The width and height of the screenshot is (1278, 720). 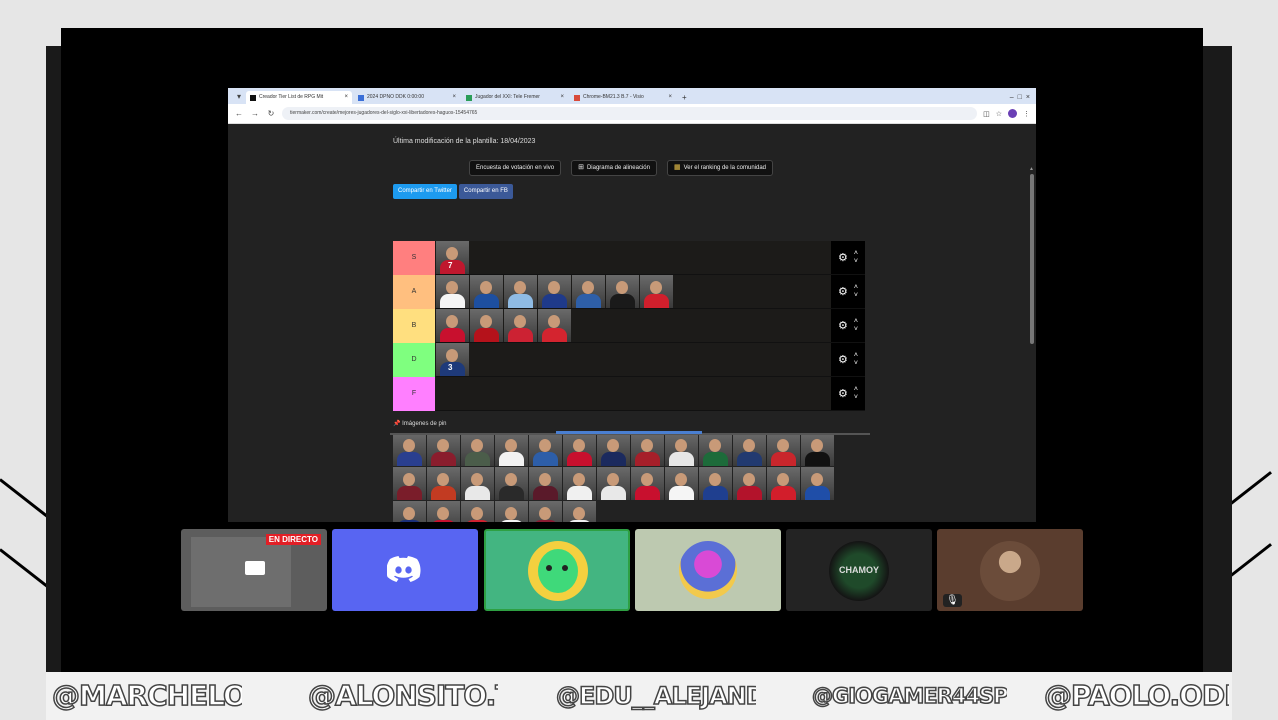 What do you see at coordinates (395, 97) in the screenshot?
I see `tab-label: 2024 DPNO DDK 0:00:00` at bounding box center [395, 97].